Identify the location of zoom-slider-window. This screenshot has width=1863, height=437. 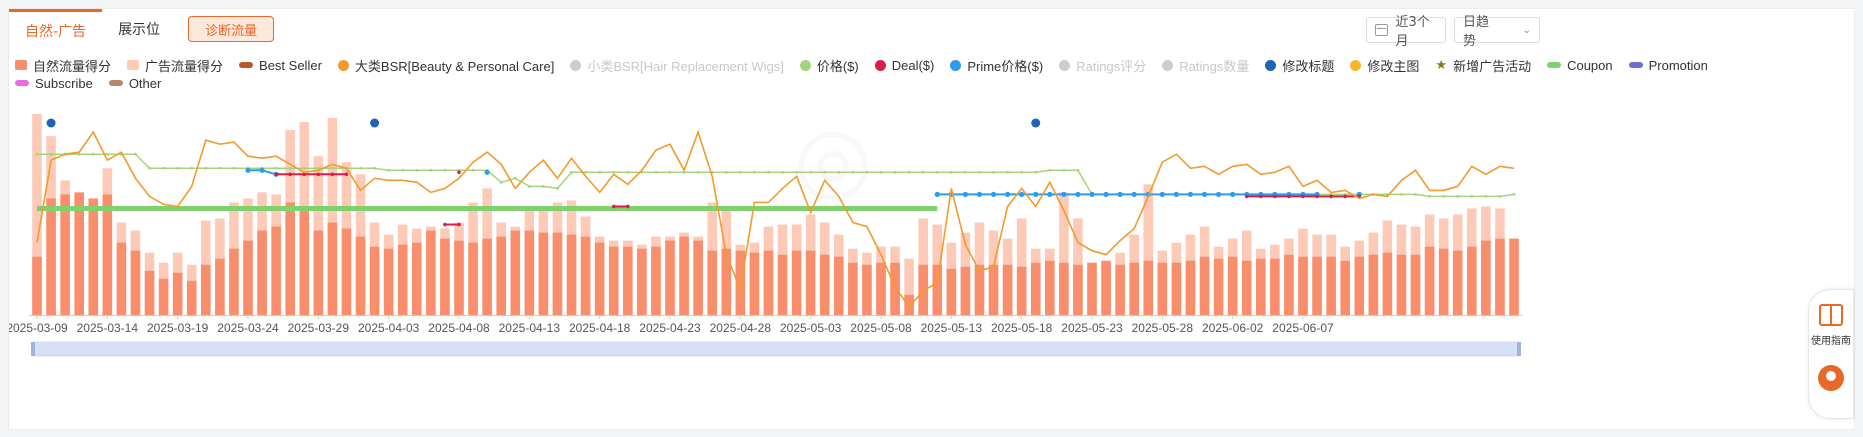
(776, 349).